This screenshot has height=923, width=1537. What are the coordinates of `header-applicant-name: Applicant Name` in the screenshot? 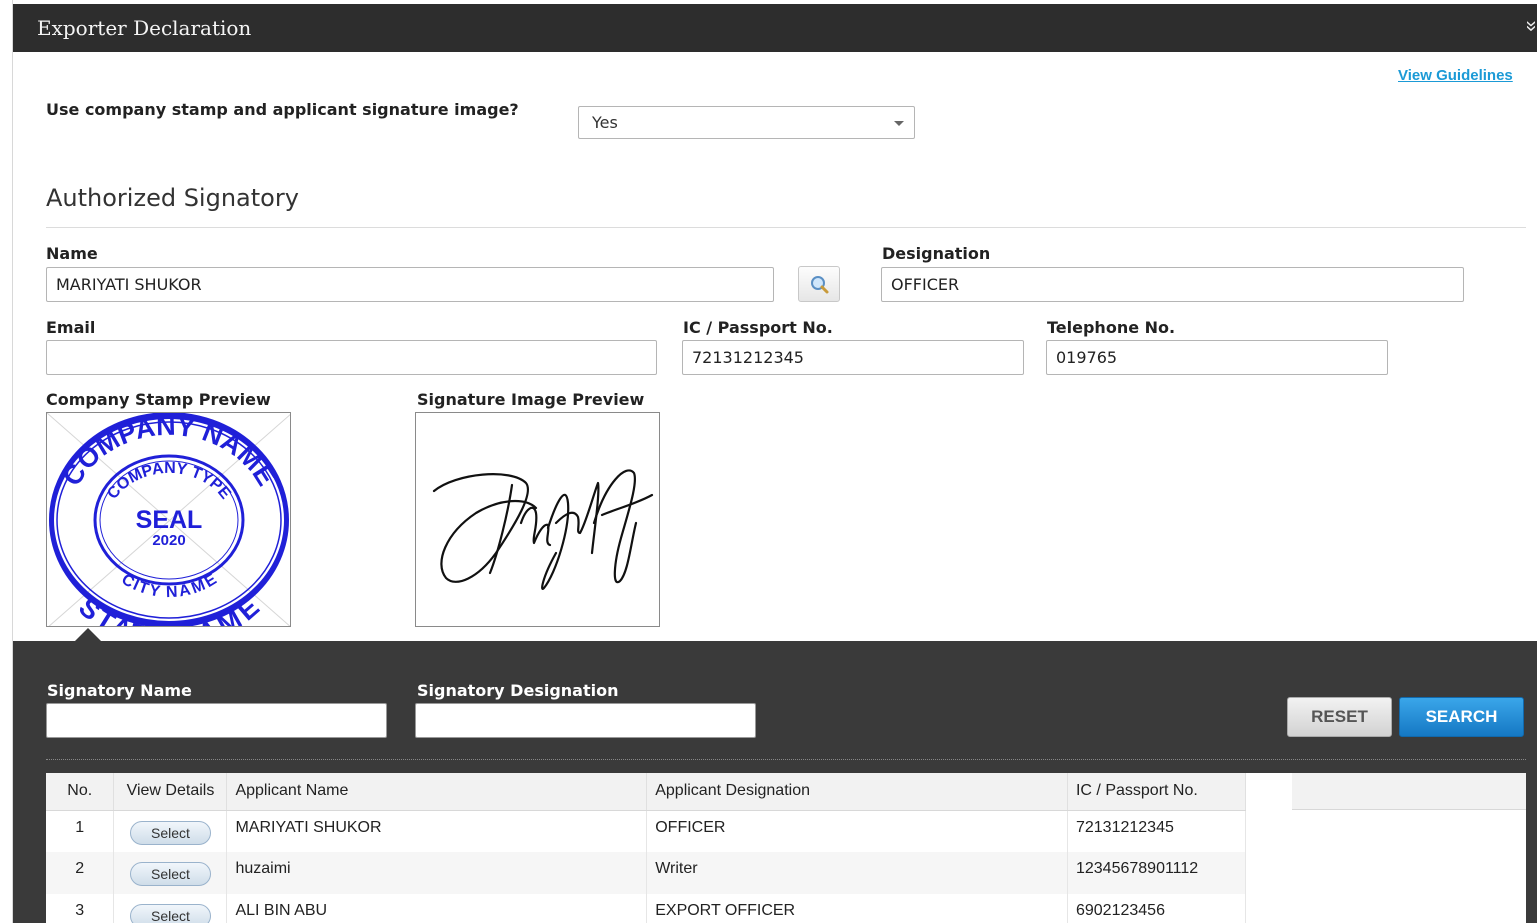 It's located at (437, 792).